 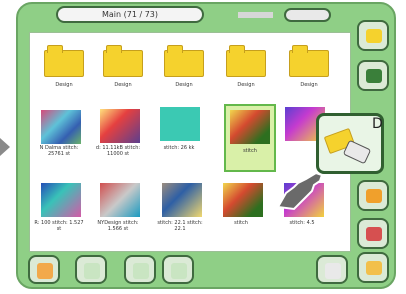 I want to click on hand-pointer-icon, so click(x=300, y=191).